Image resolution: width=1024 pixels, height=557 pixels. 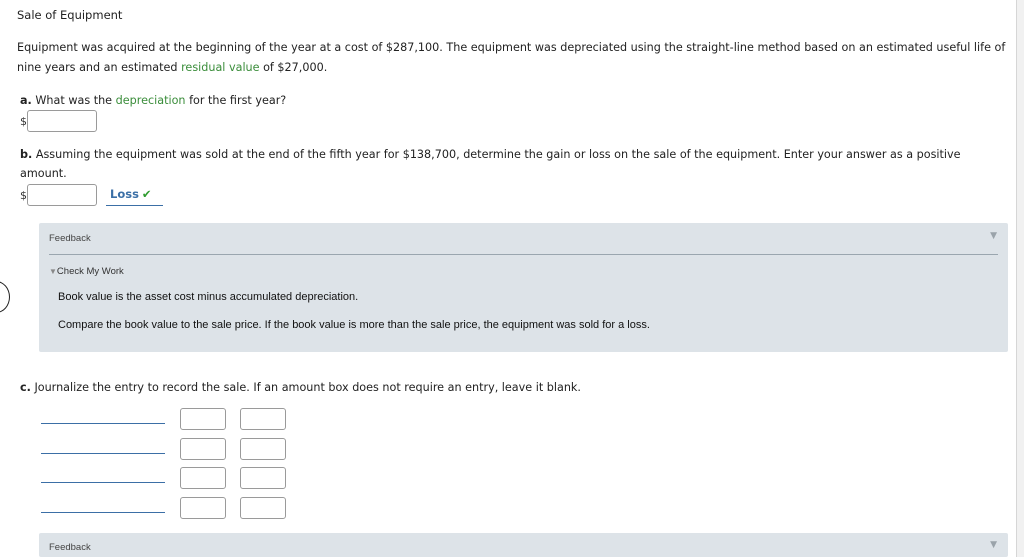 I want to click on part-a-prefix: What was the, so click(x=73, y=100).